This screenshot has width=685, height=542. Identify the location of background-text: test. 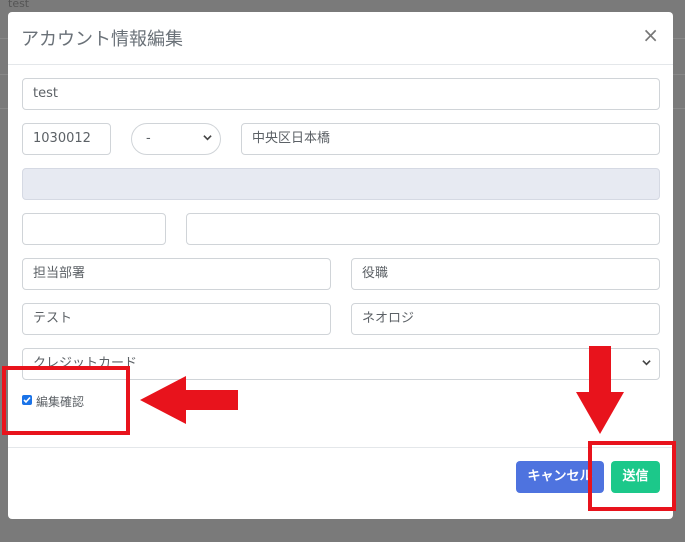
(19, 5).